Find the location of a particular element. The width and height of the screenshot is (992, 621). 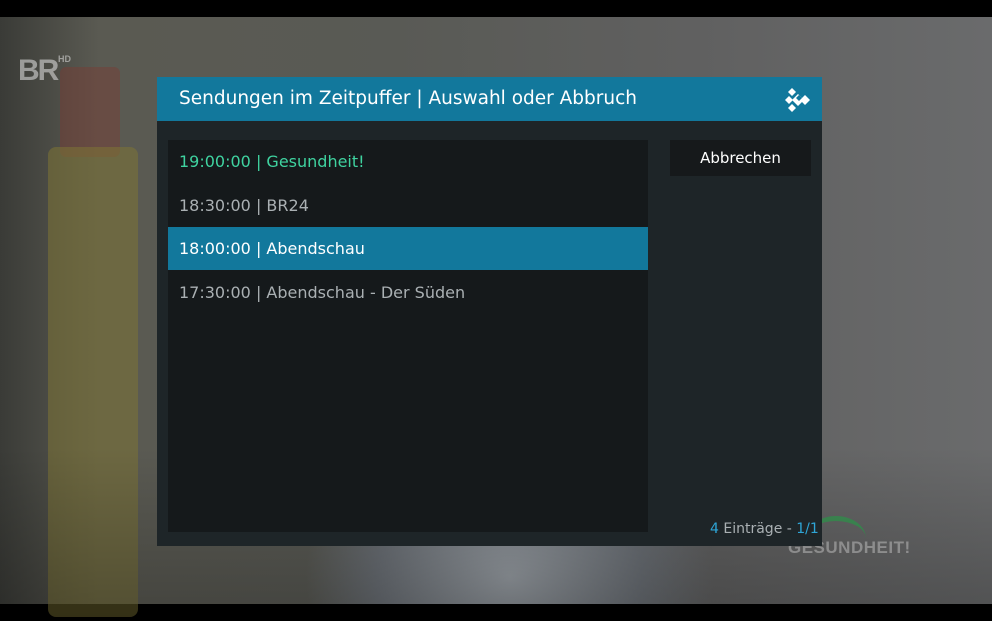

item-count-label: Einträge - is located at coordinates (757, 529).